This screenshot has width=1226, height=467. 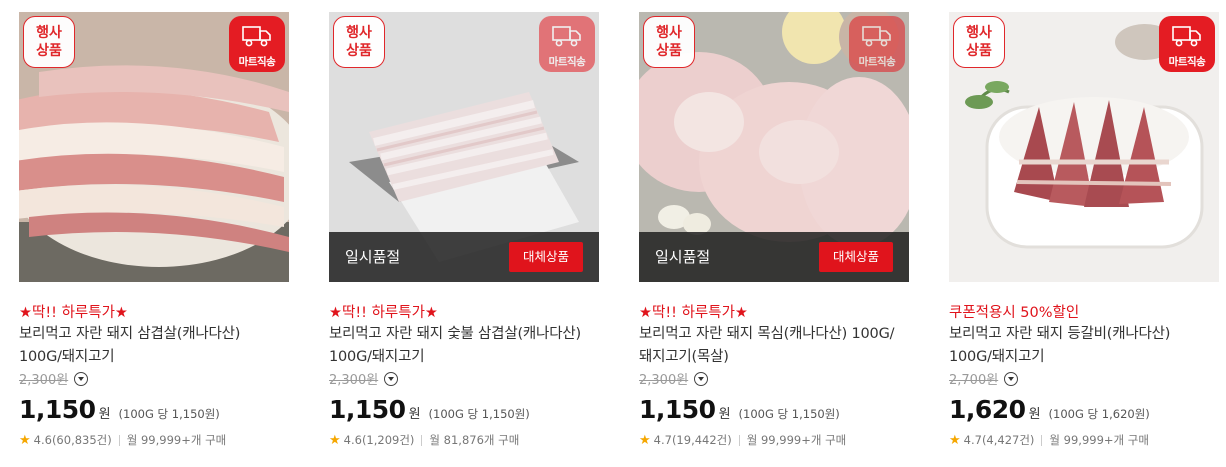 What do you see at coordinates (455, 334) in the screenshot?
I see `product-name-line: 보리먹고 자란 돼지 숯불 삼겹살(캐나다산)` at bounding box center [455, 334].